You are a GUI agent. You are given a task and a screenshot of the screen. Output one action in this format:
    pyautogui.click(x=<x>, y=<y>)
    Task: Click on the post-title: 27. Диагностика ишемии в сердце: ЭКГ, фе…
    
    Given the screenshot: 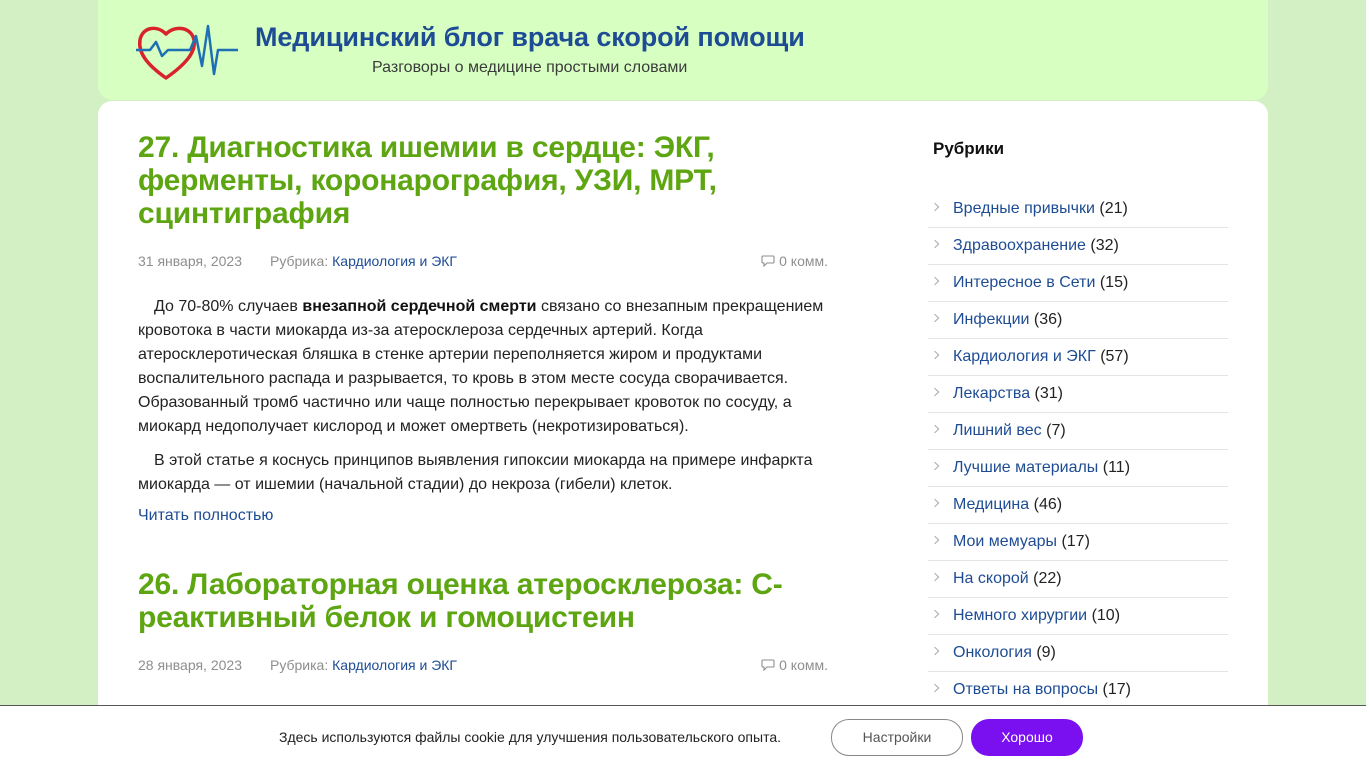 What is the action you would take?
    pyautogui.click(x=483, y=180)
    